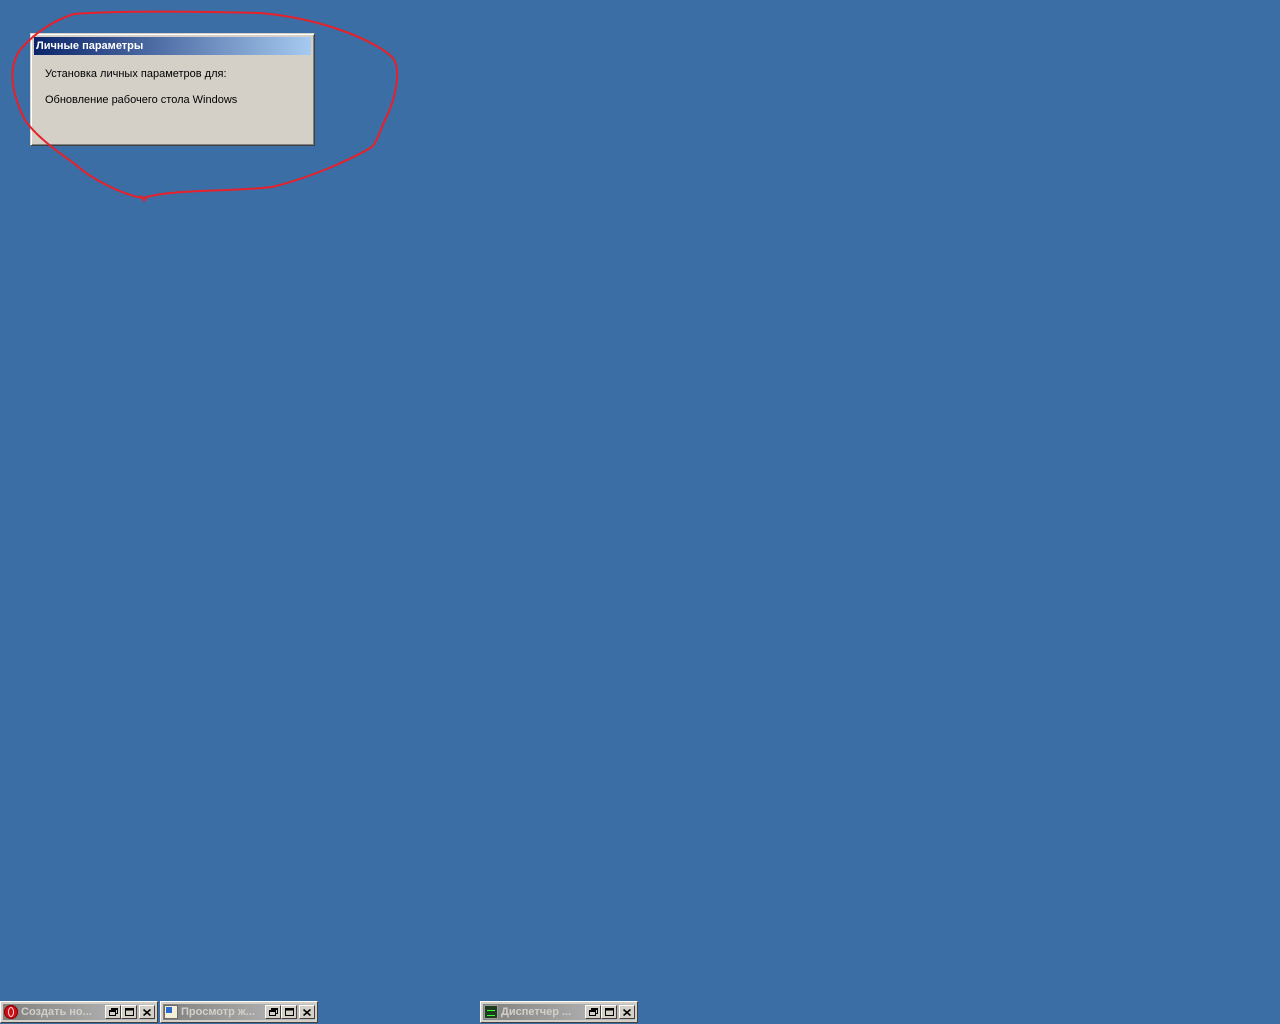  Describe the element at coordinates (141, 100) in the screenshot. I see `dialog-status-detail: Обновление рабочего стола Windows` at that location.